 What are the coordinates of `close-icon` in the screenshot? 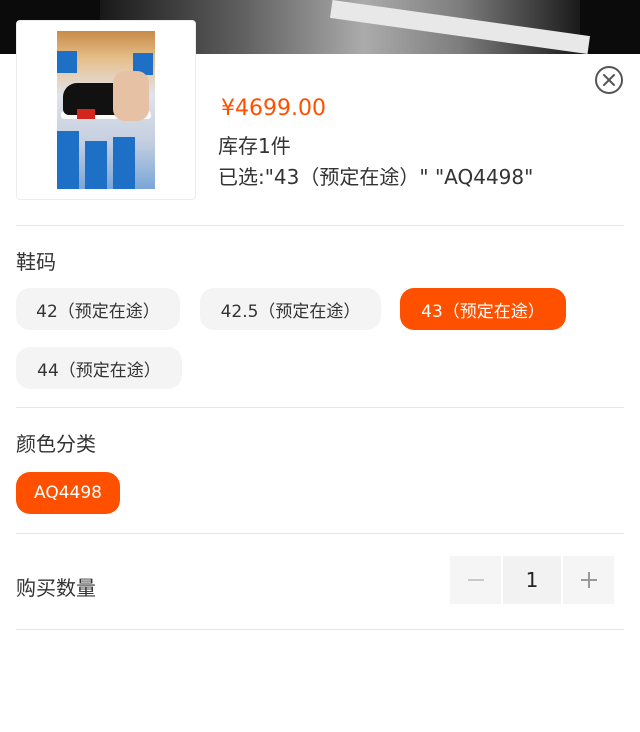 It's located at (609, 80).